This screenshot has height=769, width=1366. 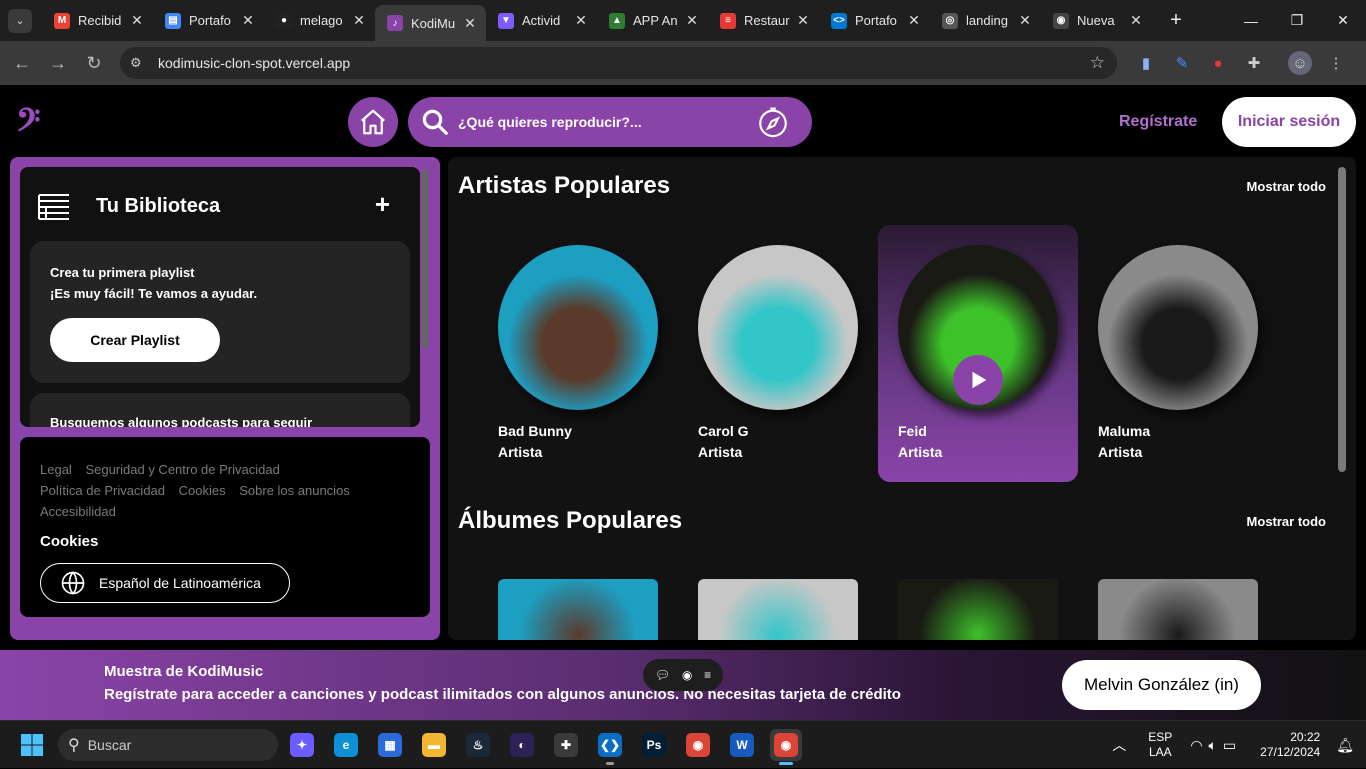 What do you see at coordinates (373, 122) in the screenshot?
I see `home-button` at bounding box center [373, 122].